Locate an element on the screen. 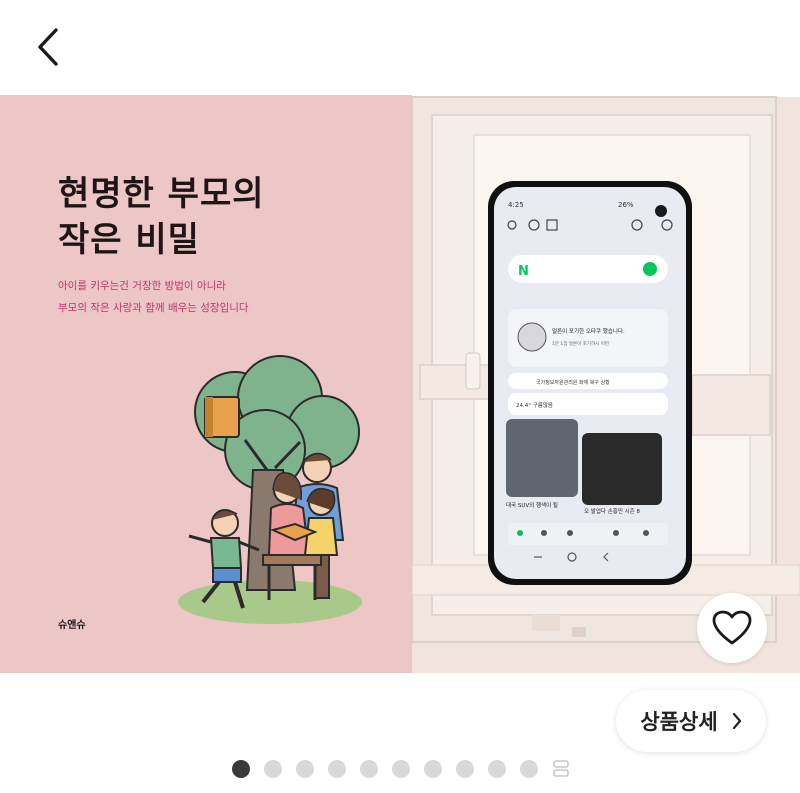 The height and width of the screenshot is (793, 800). like-button is located at coordinates (732, 628).